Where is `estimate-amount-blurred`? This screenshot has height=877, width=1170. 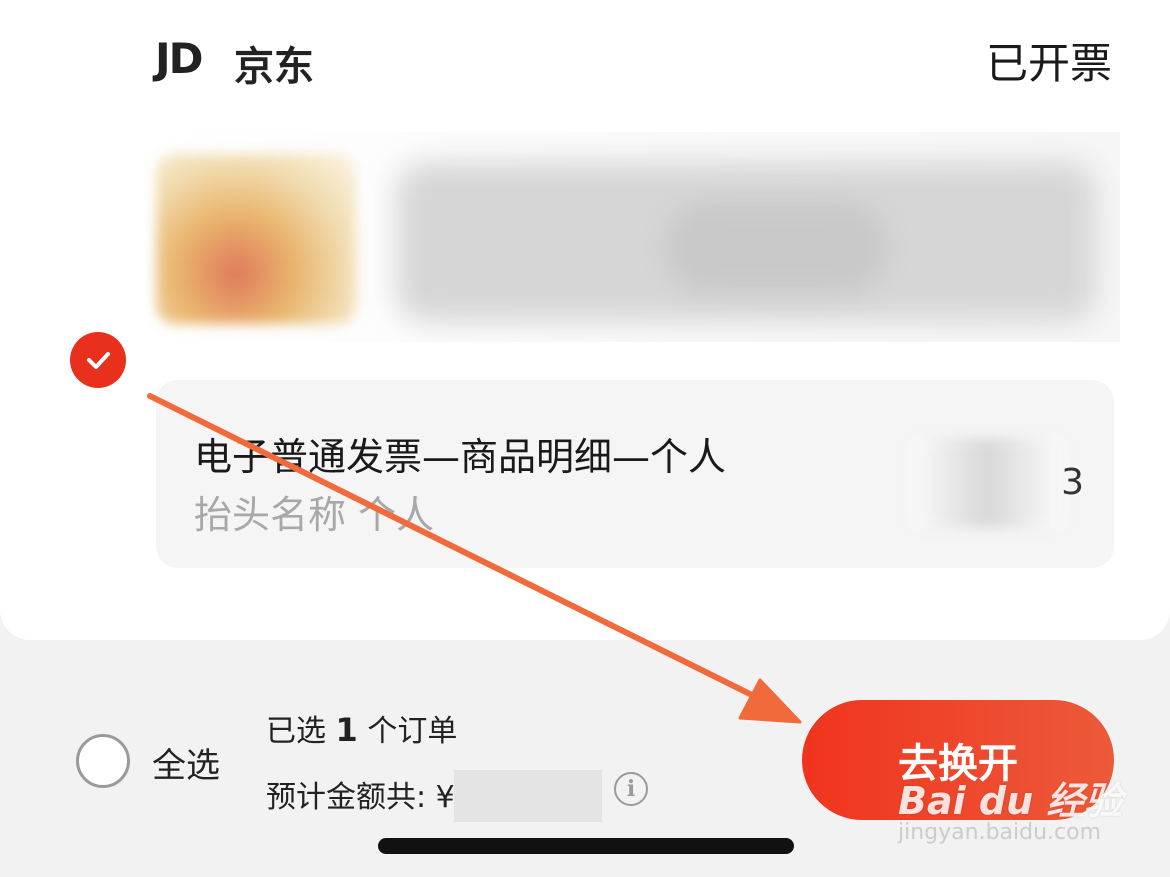 estimate-amount-blurred is located at coordinates (528, 796).